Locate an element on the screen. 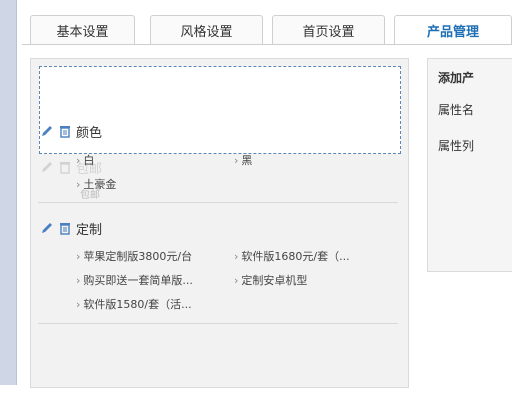 The width and height of the screenshot is (512, 412). group-header-custom: 定制 is located at coordinates (70, 228).